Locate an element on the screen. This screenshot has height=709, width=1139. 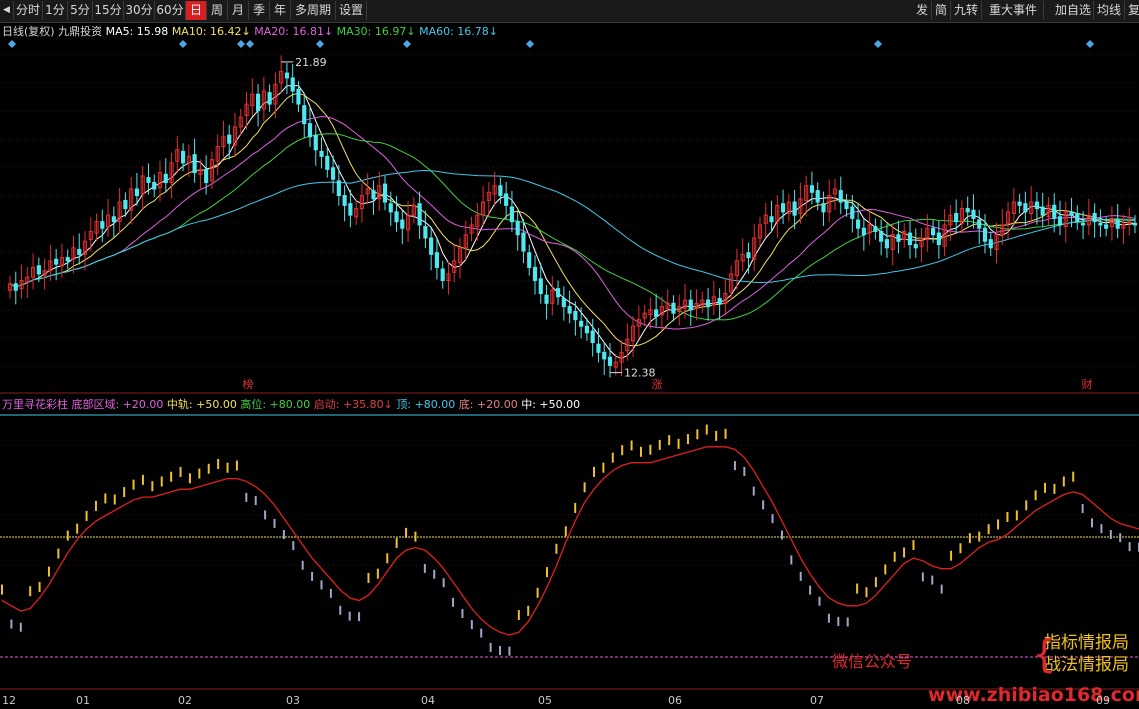
x-label-02: 02 is located at coordinates (185, 700).